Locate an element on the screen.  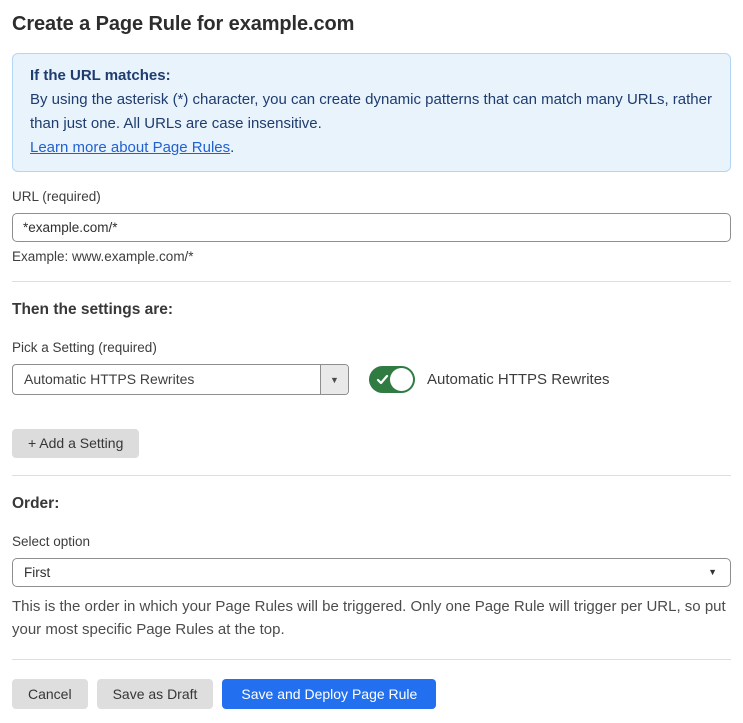
toggle-knob is located at coordinates (401, 379).